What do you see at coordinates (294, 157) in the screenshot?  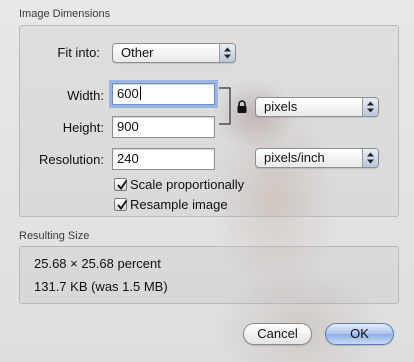 I see `resolution-unit-value: pixels/inch` at bounding box center [294, 157].